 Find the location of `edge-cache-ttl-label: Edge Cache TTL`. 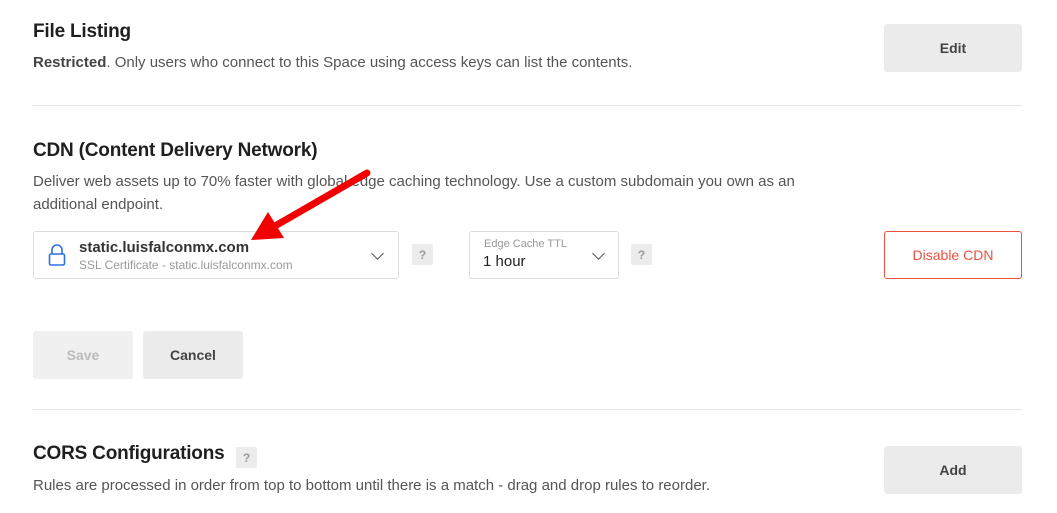

edge-cache-ttl-label: Edge Cache TTL is located at coordinates (525, 244).